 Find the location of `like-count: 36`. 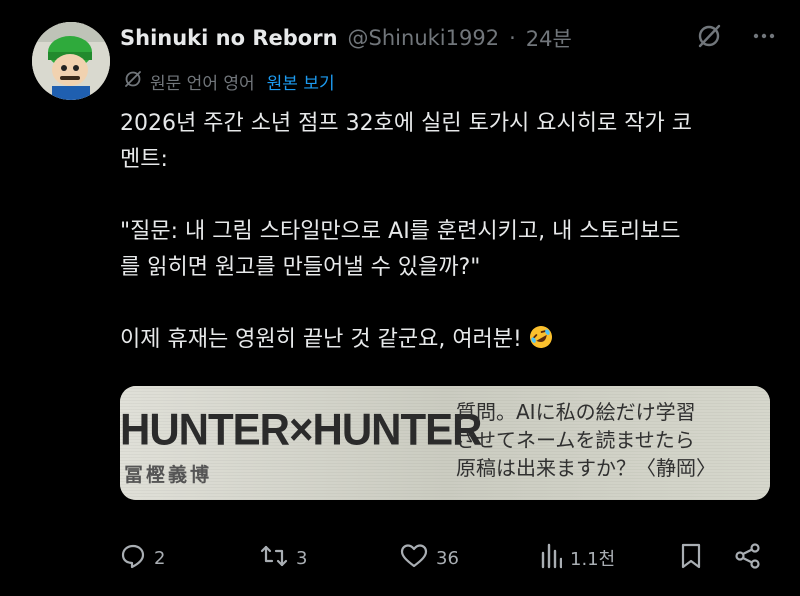

like-count: 36 is located at coordinates (447, 558).